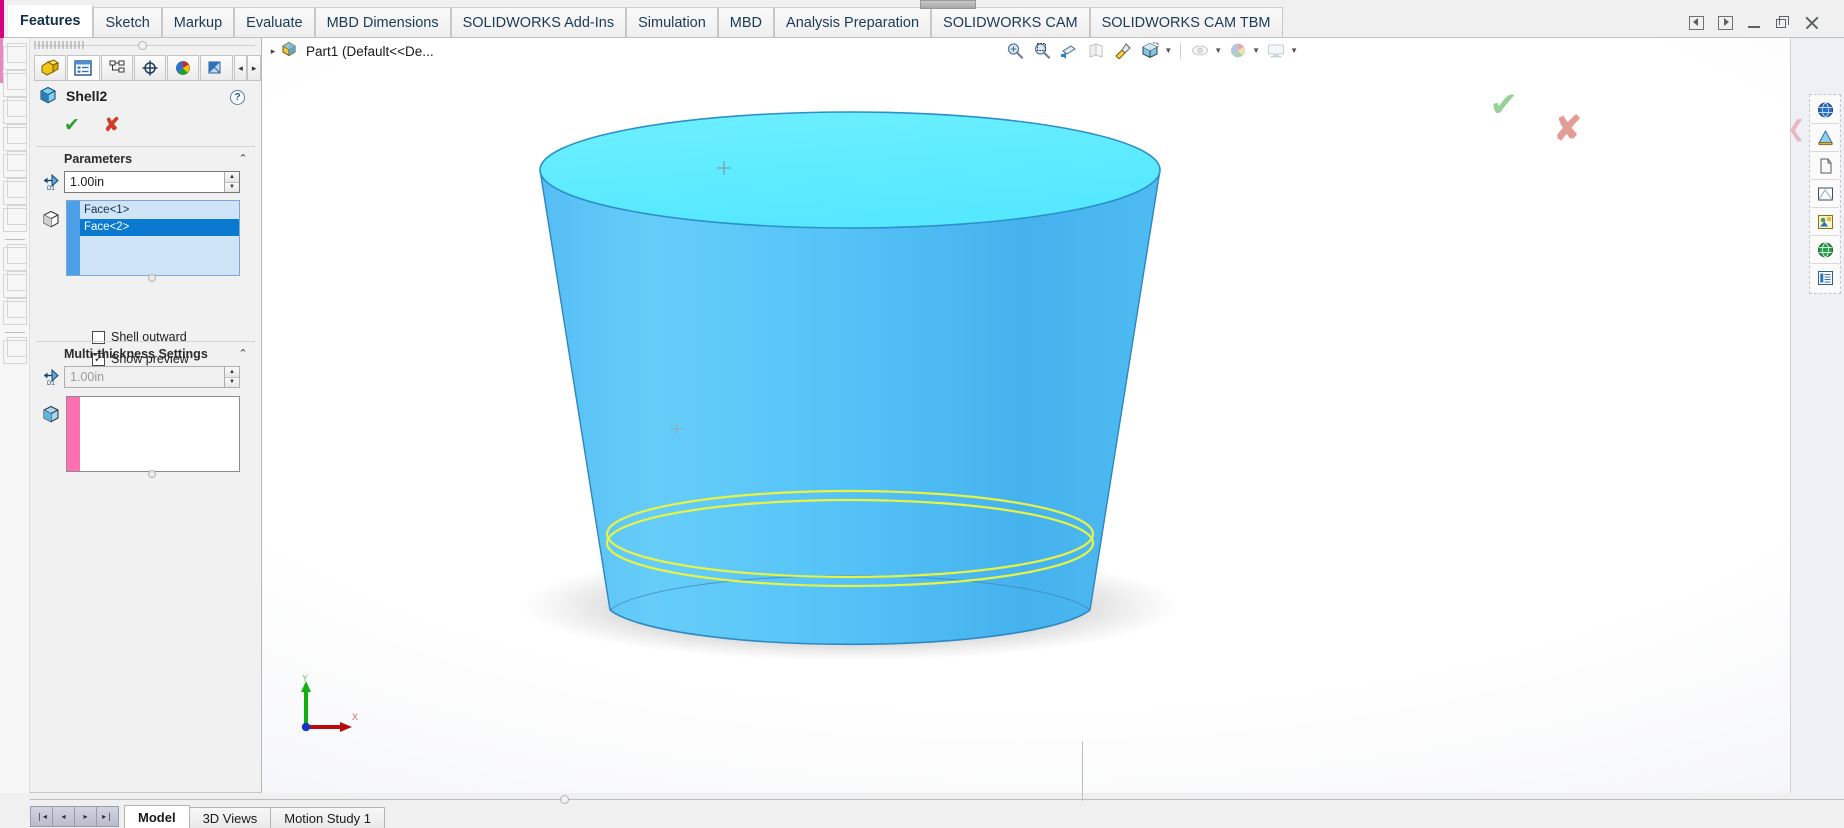 The height and width of the screenshot is (828, 1844). What do you see at coordinates (14, 137) in the screenshot?
I see `lofted-boss-icon` at bounding box center [14, 137].